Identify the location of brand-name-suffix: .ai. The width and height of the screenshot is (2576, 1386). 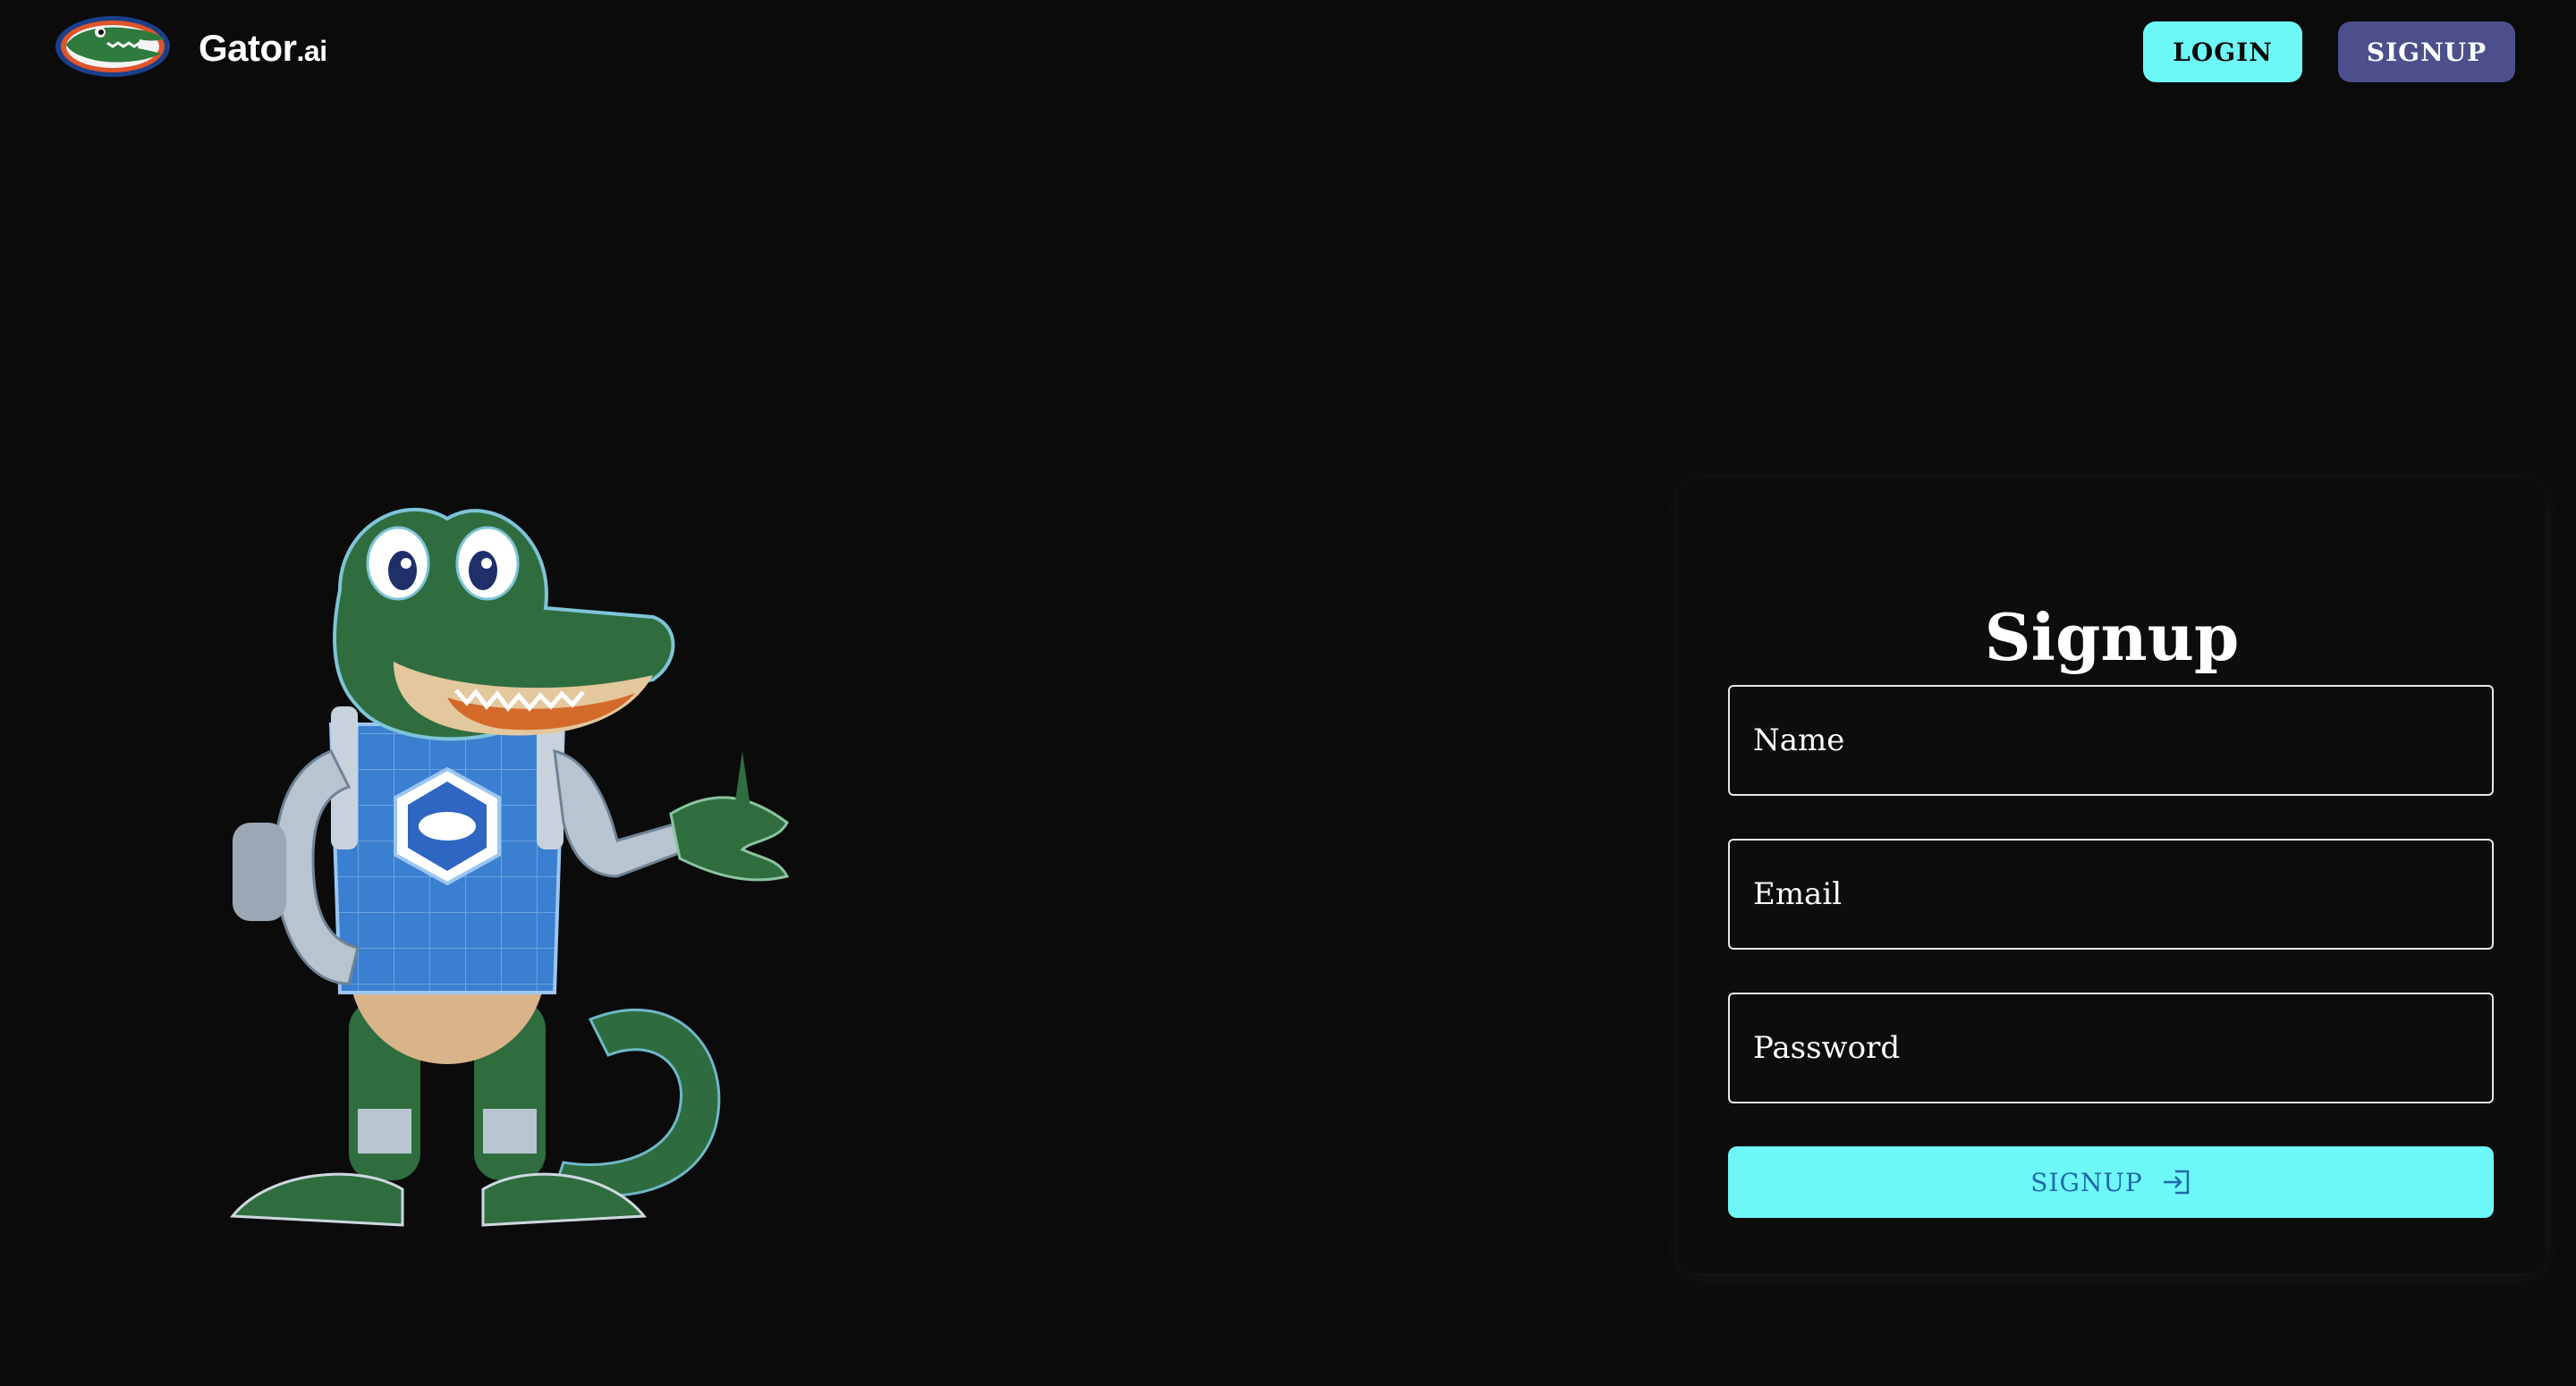
(312, 51).